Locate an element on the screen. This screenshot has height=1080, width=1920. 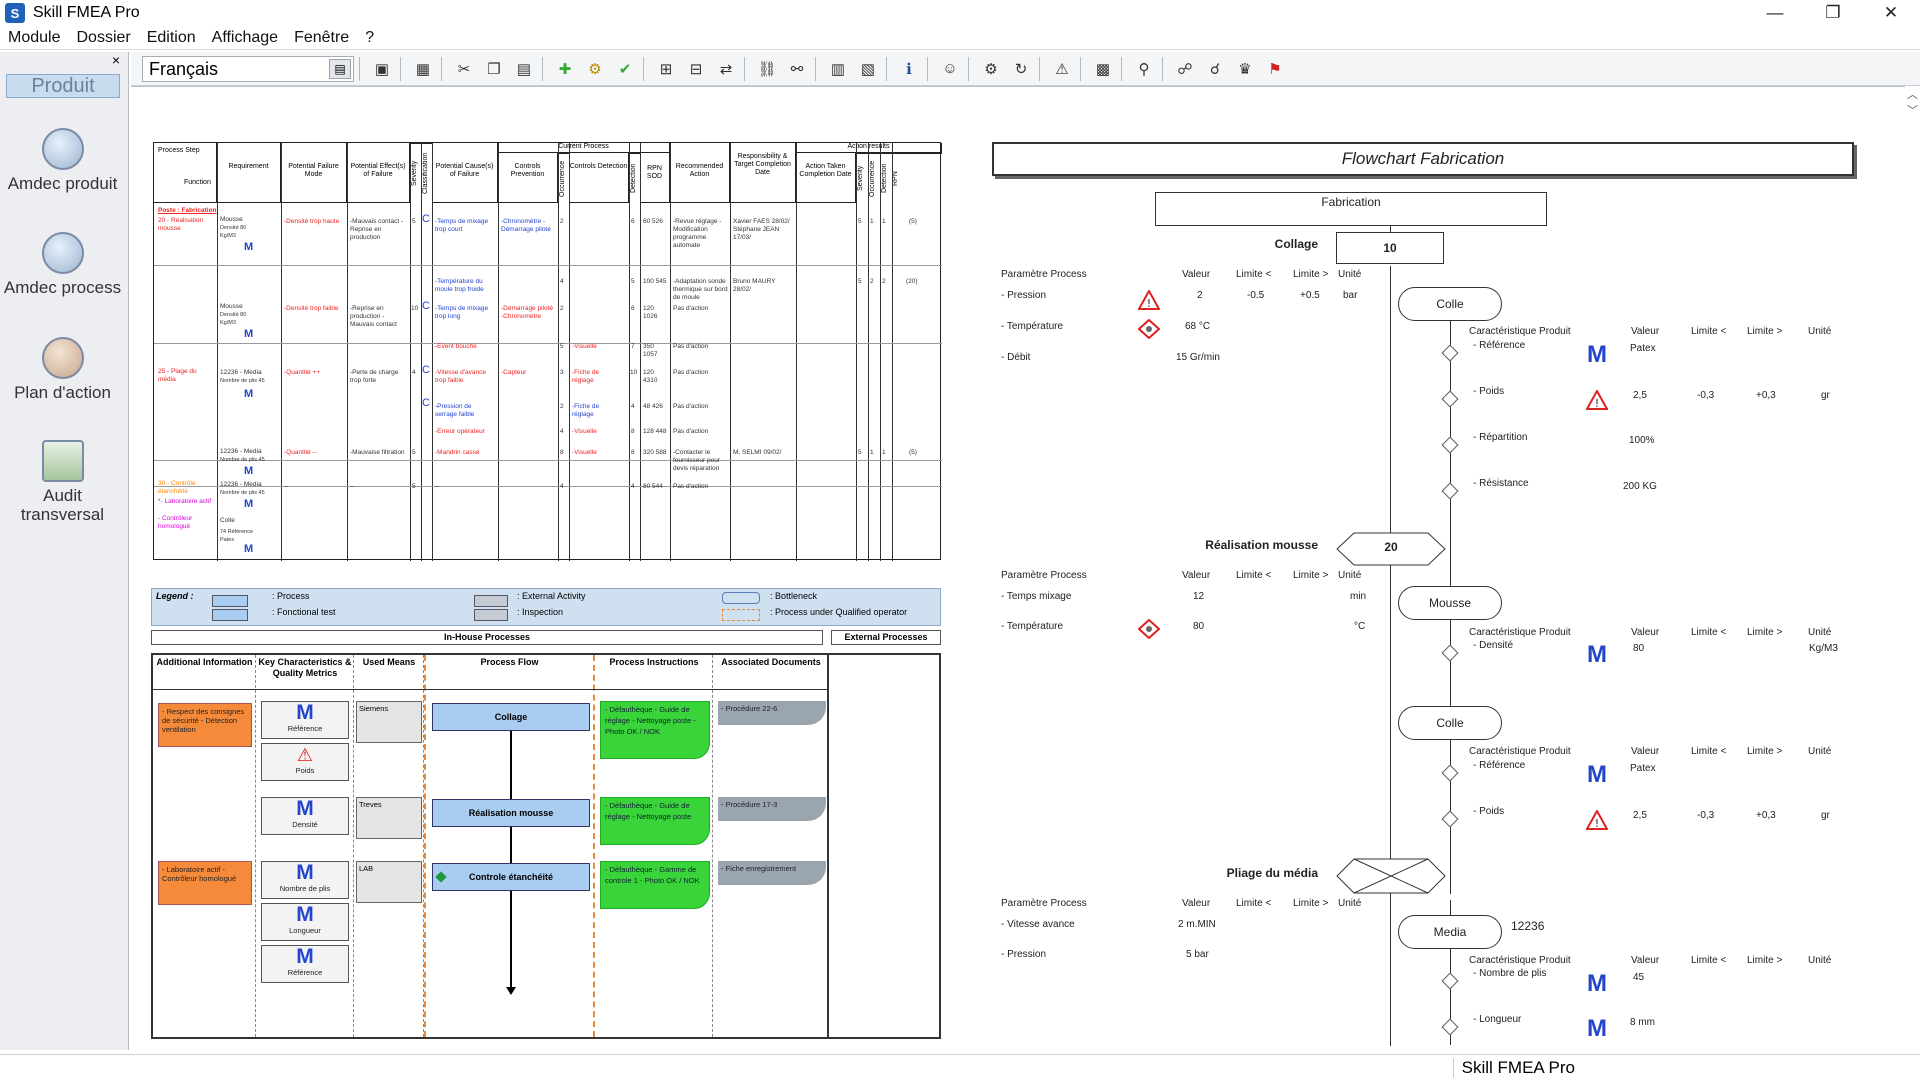
component-colle-2: Colle is located at coordinates (1450, 723).